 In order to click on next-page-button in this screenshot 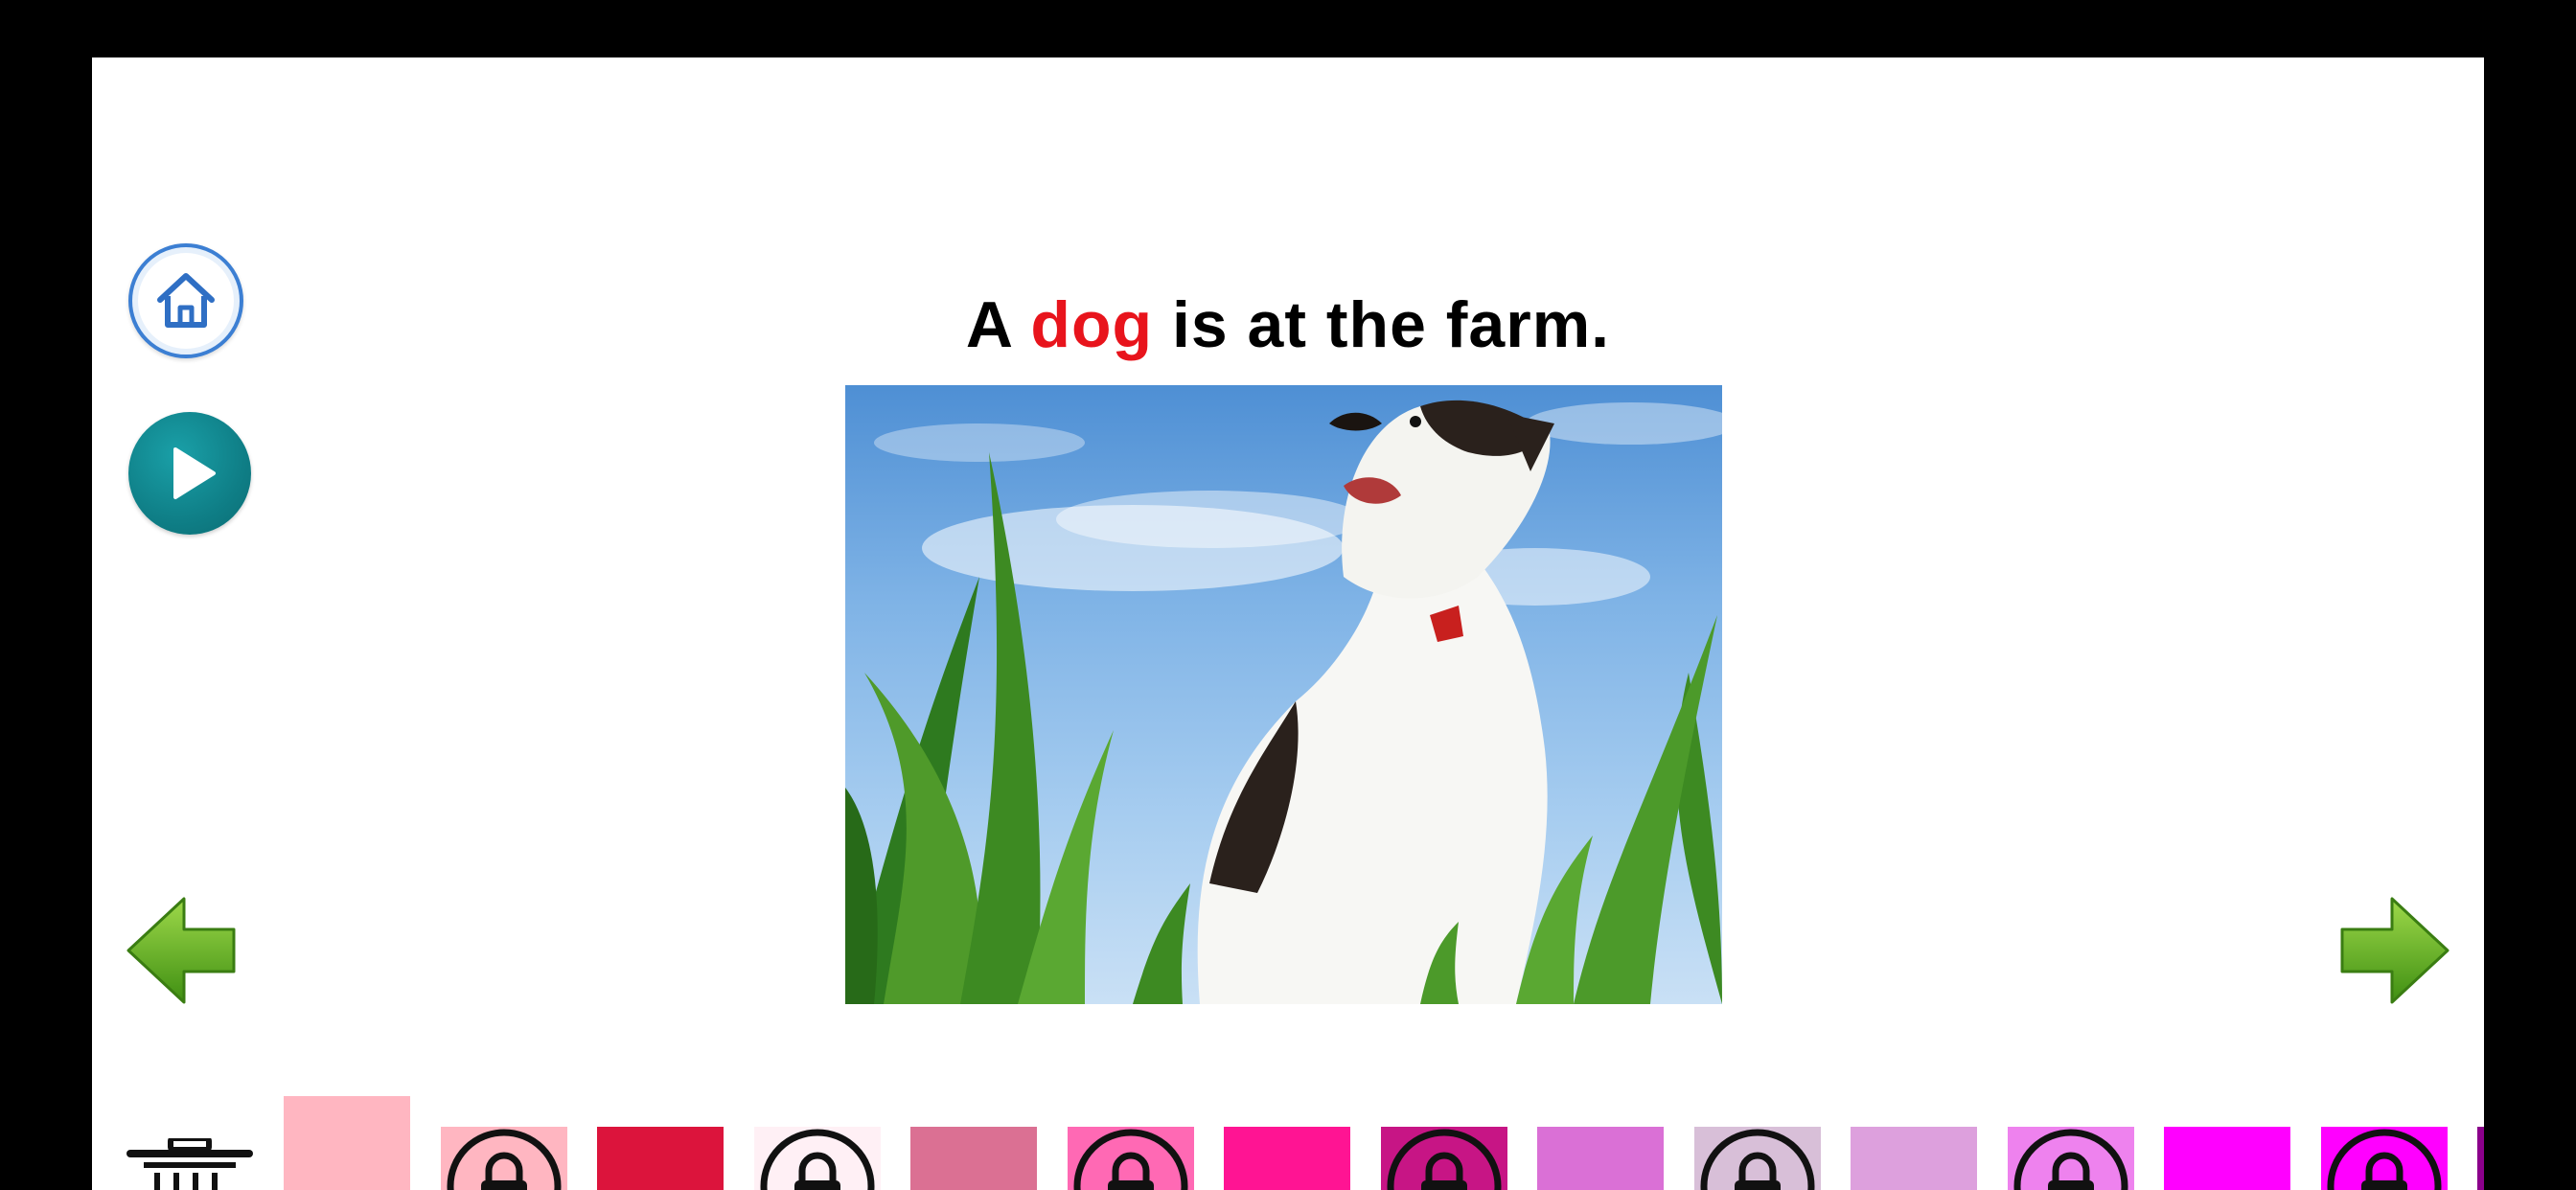, I will do `click(2394, 951)`.